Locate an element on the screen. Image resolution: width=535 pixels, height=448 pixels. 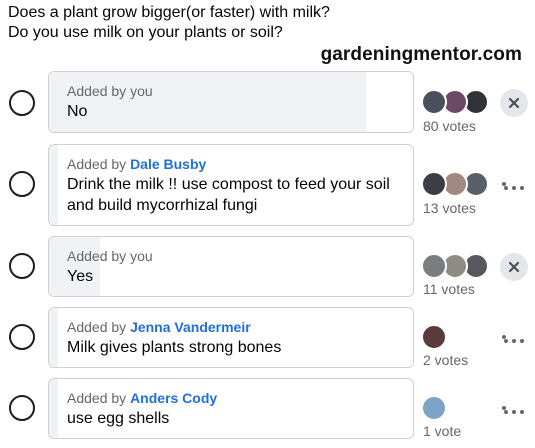
added-by: Added by Anders Cody is located at coordinates (235, 398).